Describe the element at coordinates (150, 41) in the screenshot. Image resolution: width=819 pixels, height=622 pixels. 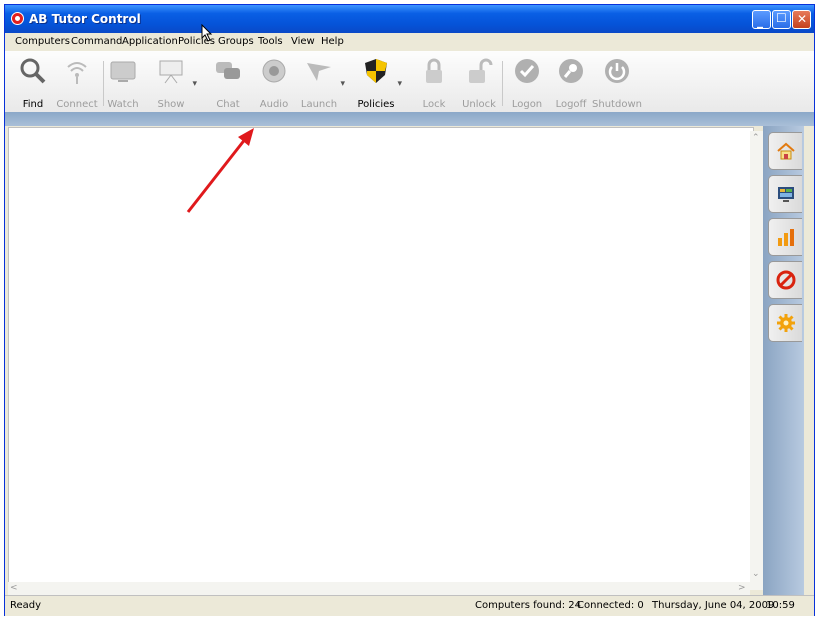
I see `menu-application: Application` at that location.